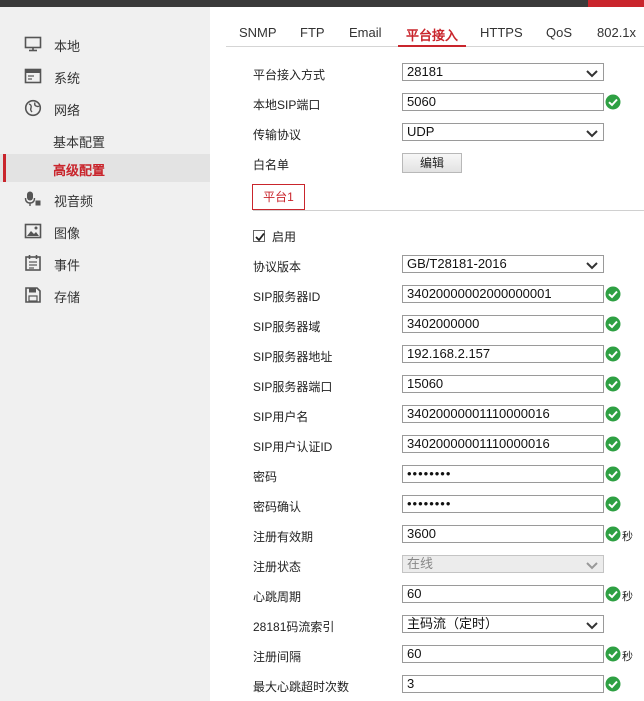  Describe the element at coordinates (503, 384) in the screenshot. I see `sip-server-port-input: 15060` at that location.